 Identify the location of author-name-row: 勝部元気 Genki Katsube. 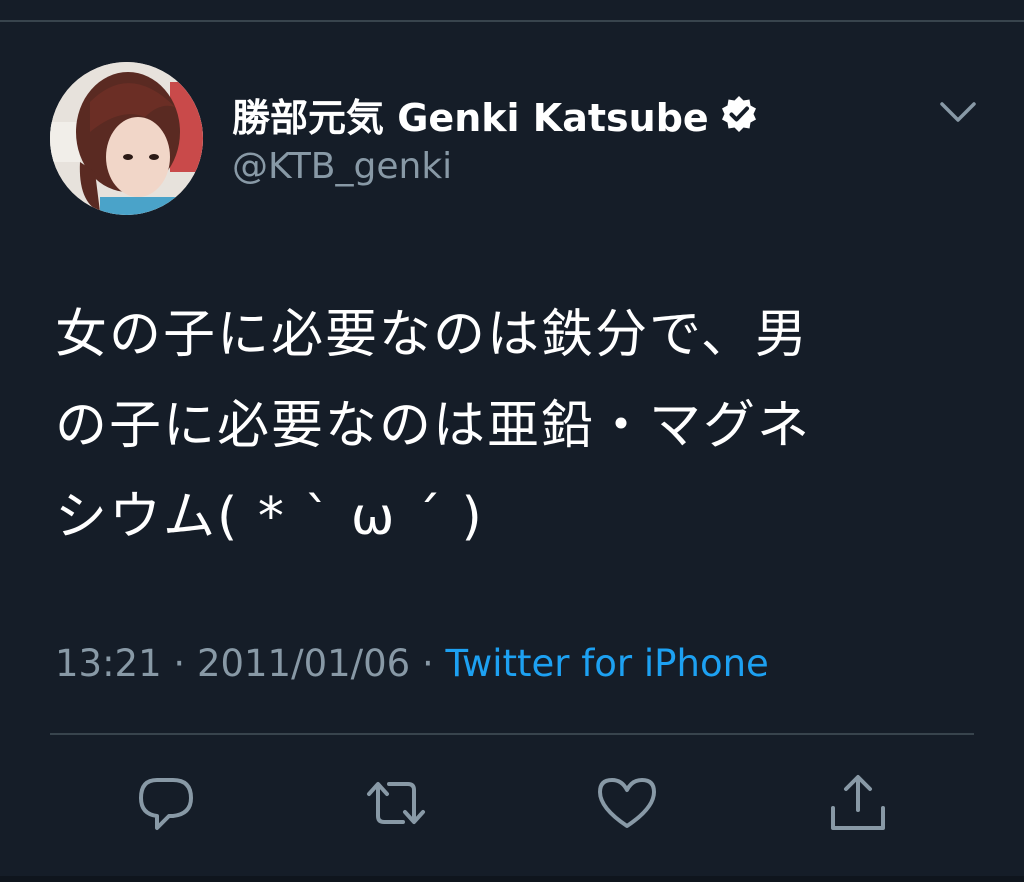
(495, 114).